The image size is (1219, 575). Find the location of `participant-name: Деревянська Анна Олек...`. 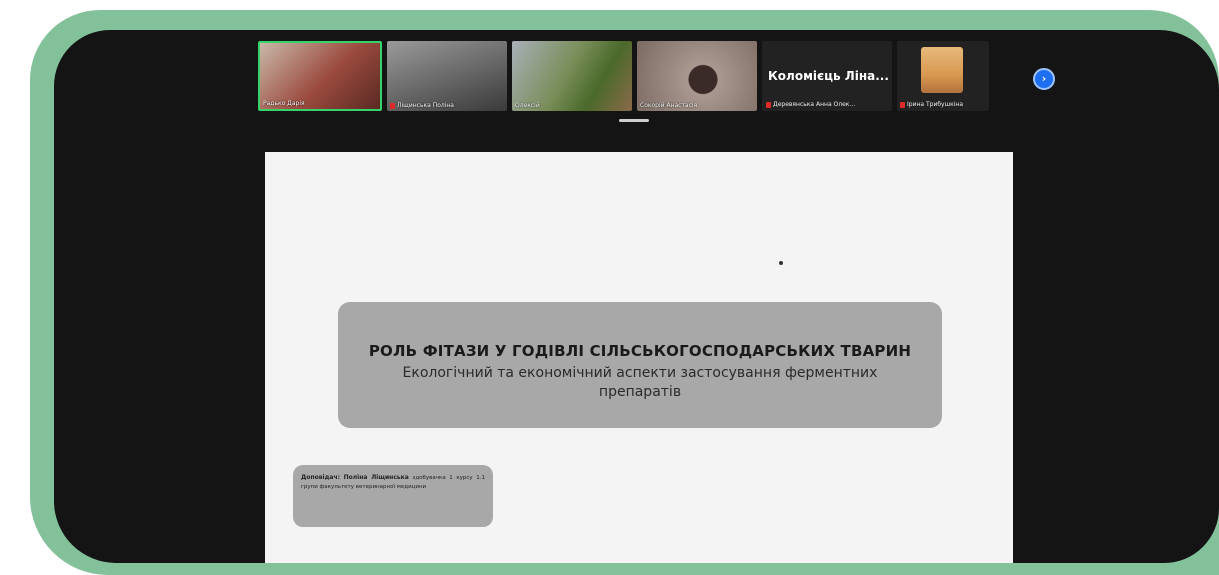

participant-name: Деревянська Анна Олек... is located at coordinates (814, 104).